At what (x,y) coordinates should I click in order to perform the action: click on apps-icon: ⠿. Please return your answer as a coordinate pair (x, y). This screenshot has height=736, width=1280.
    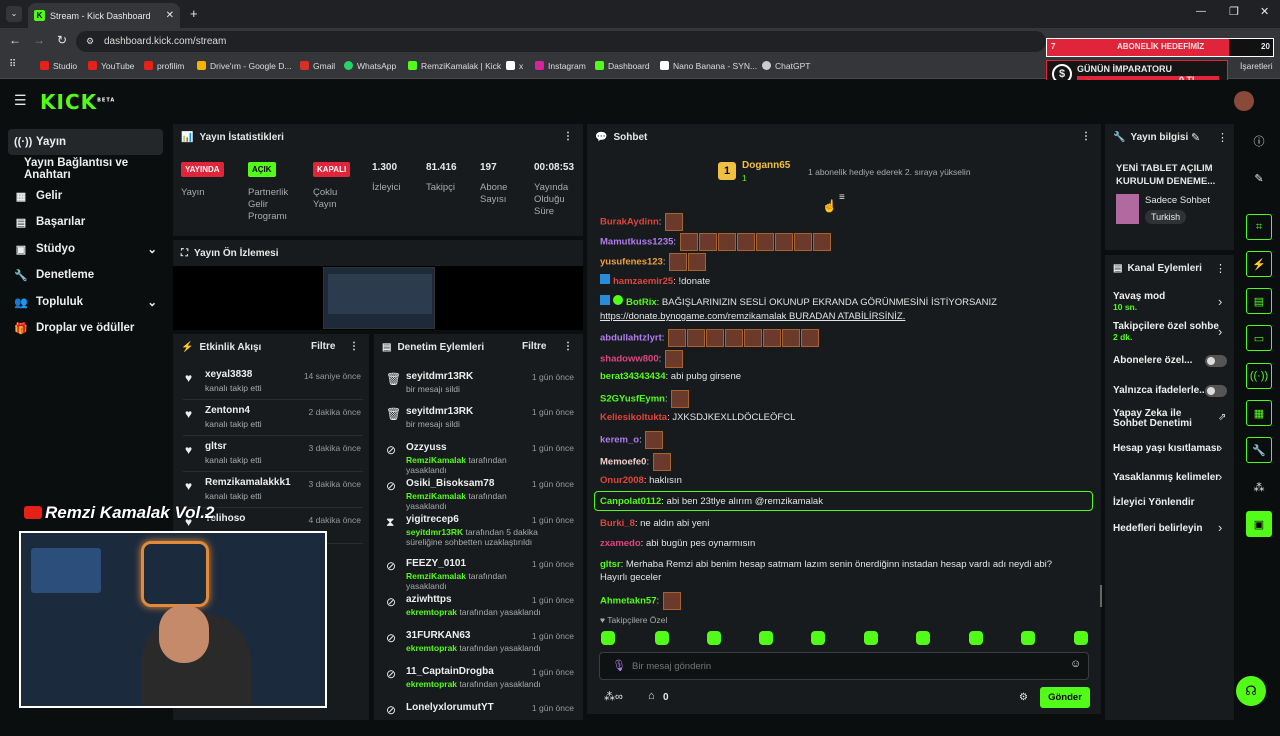
    Looking at the image, I should click on (12, 64).